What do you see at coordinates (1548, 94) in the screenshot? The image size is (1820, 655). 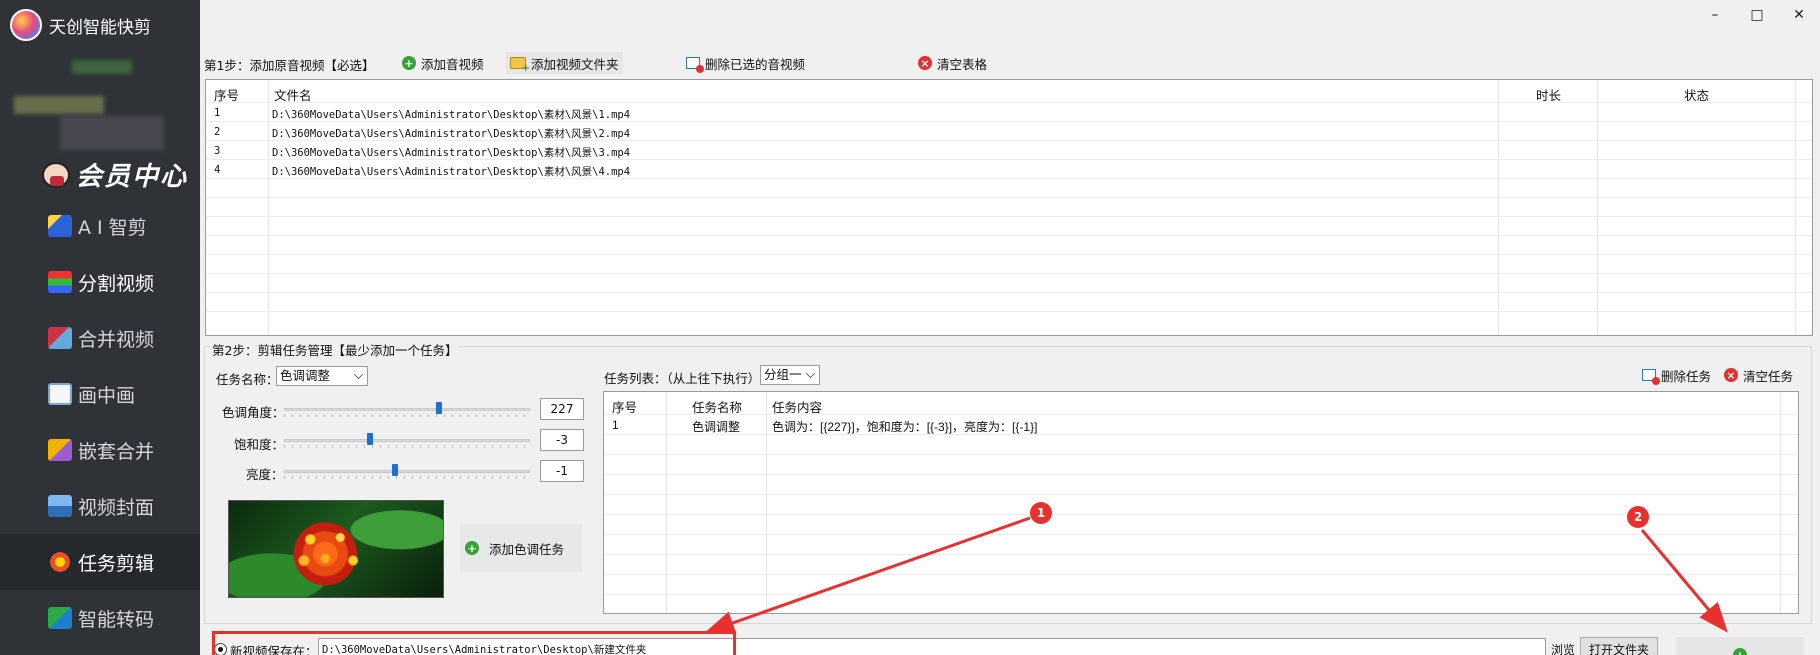 I see `column-header-duration: 时长` at bounding box center [1548, 94].